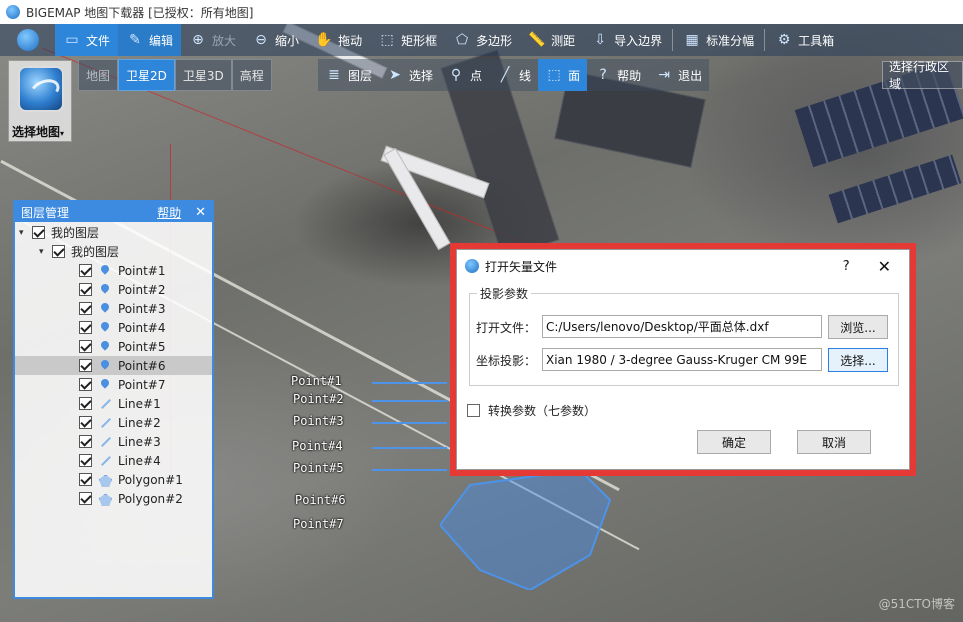 This screenshot has width=963, height=622. I want to click on zoom-in-button: ⊕ 放大, so click(212, 40).